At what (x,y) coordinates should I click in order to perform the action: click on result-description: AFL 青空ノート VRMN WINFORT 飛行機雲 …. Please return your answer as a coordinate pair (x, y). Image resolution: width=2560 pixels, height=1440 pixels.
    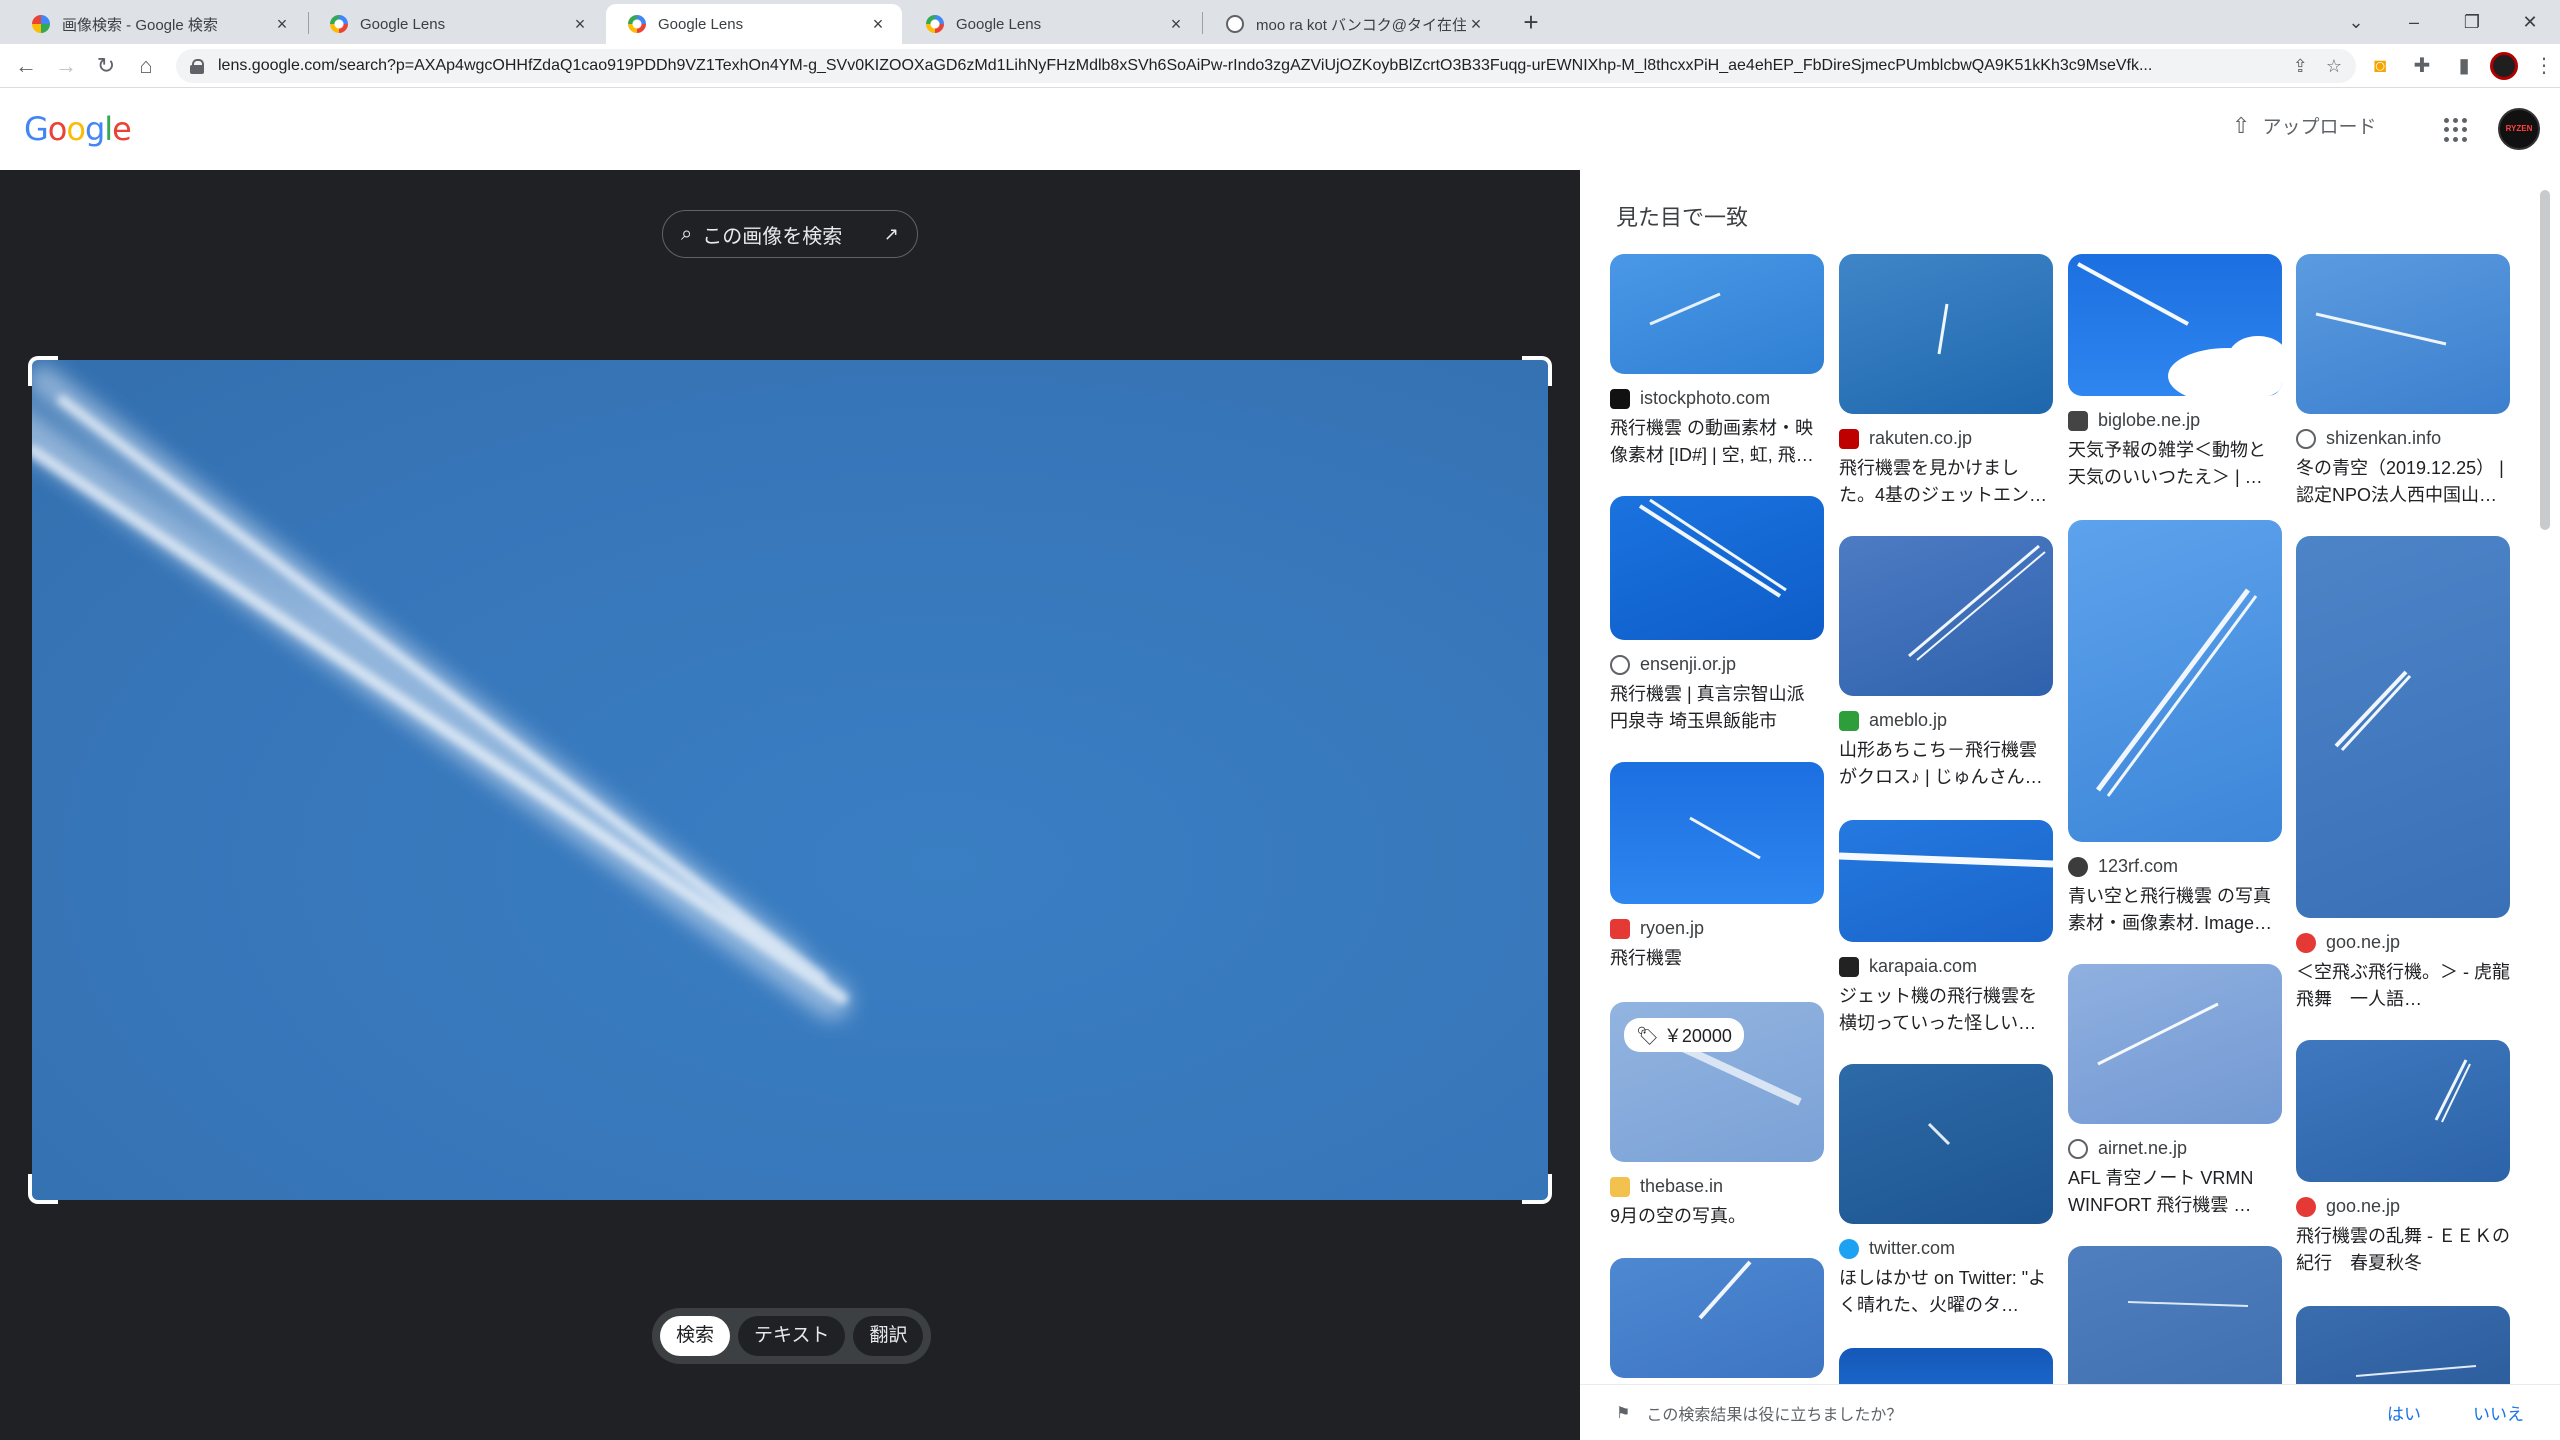
    Looking at the image, I should click on (2161, 1191).